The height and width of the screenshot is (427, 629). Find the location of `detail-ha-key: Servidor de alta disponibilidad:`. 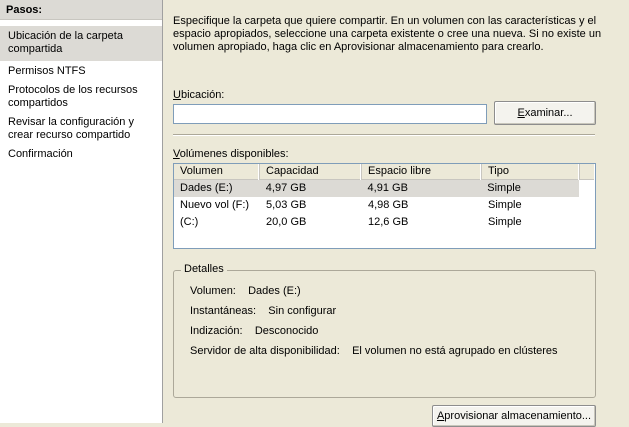

detail-ha-key: Servidor de alta disponibilidad: is located at coordinates (265, 351).